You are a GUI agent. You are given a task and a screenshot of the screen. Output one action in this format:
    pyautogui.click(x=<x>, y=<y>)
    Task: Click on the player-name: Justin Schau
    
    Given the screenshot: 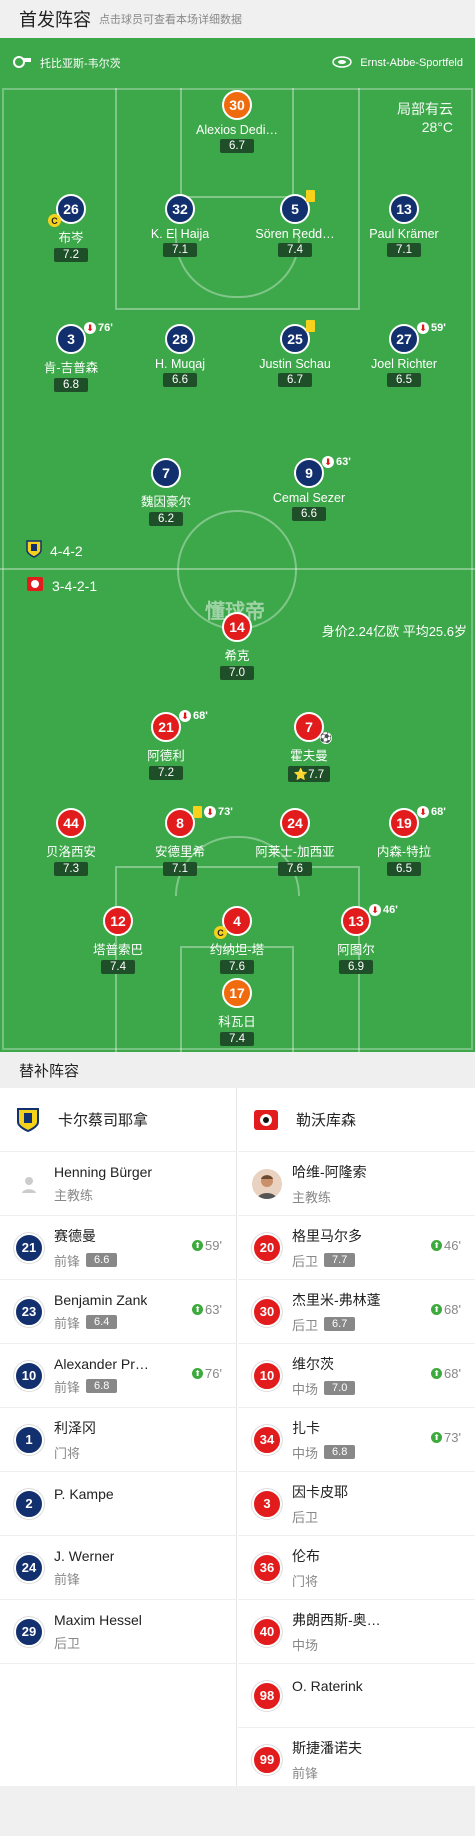 What is the action you would take?
    pyautogui.click(x=295, y=364)
    